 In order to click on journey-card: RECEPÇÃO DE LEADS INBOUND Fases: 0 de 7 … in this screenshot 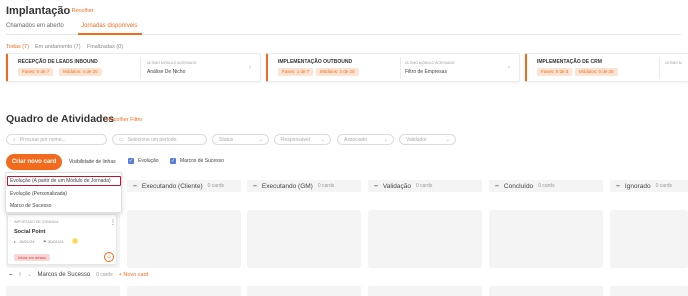, I will do `click(133, 67)`.